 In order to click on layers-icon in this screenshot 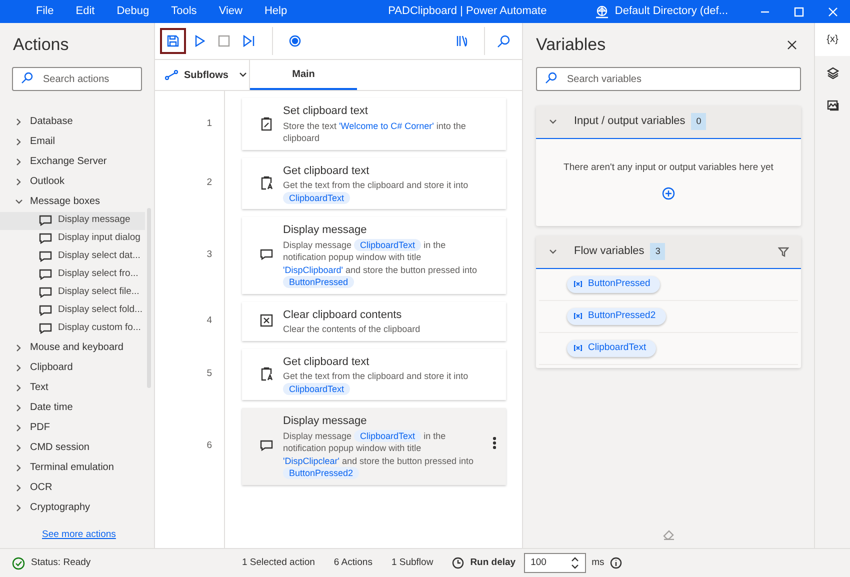, I will do `click(832, 72)`.